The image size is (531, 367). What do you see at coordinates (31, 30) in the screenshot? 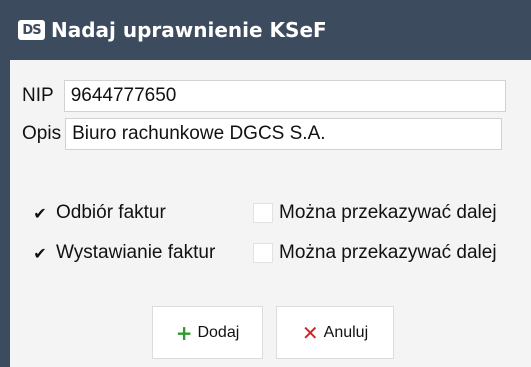
I see `app-logo-icon: DS` at bounding box center [31, 30].